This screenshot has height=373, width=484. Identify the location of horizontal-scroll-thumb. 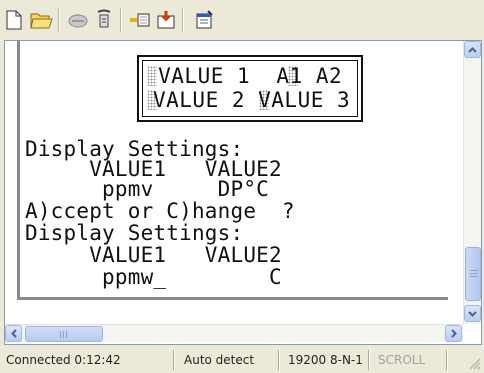
(64, 334).